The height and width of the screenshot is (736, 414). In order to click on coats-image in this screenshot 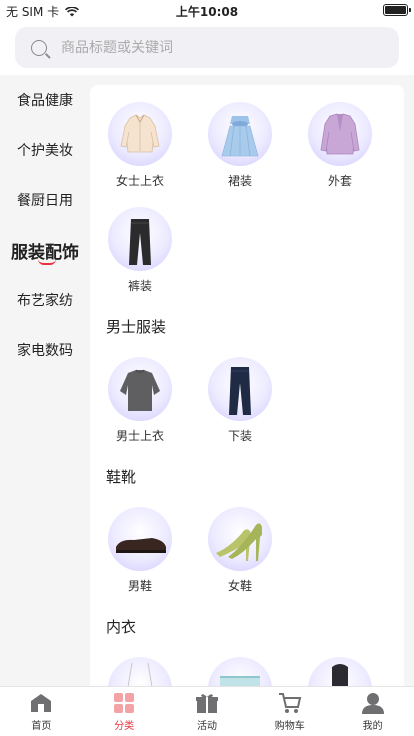, I will do `click(340, 134)`.